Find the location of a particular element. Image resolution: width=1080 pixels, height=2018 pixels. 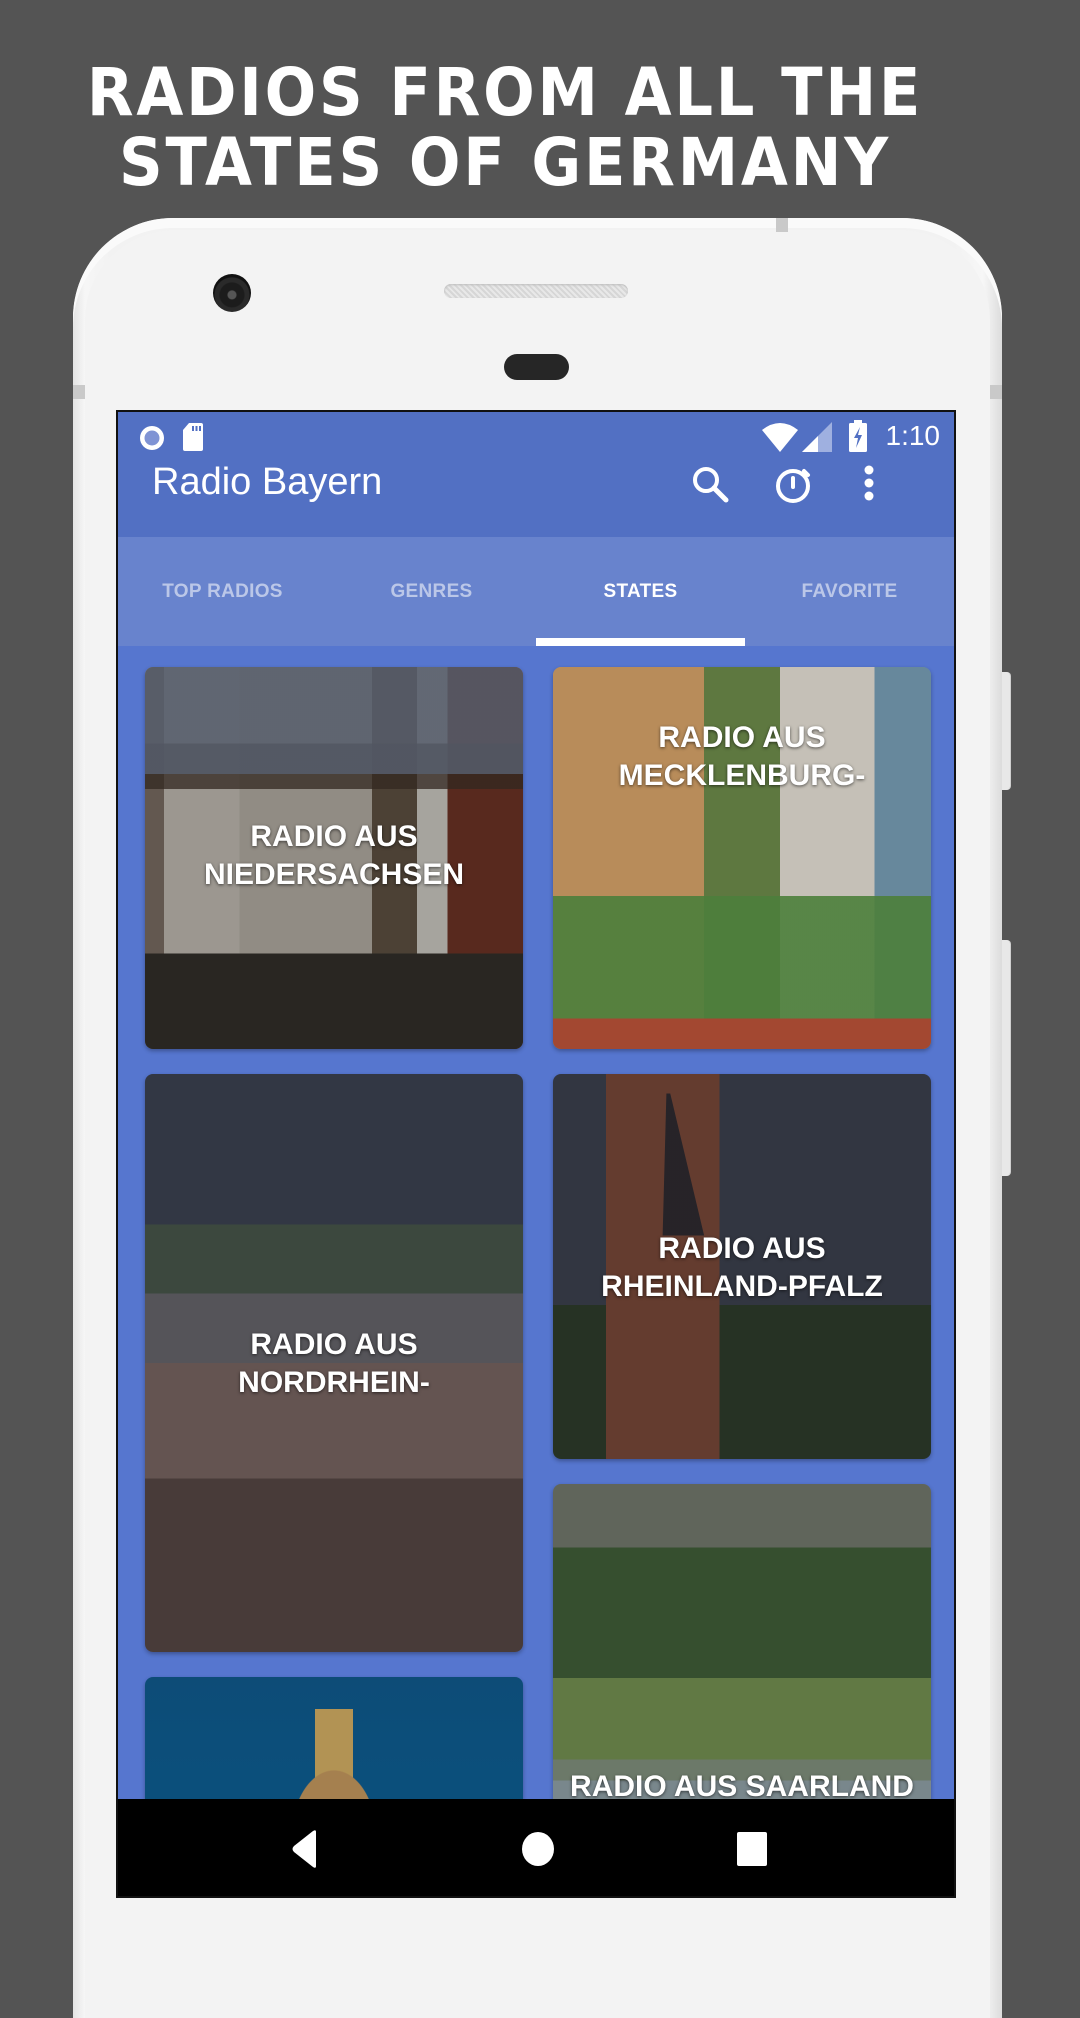

headline-line-2: STATES OF GERMANY is located at coordinates (505, 162).